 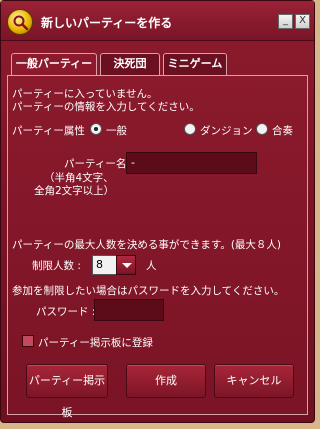 I want to click on password-input, so click(x=129, y=310).